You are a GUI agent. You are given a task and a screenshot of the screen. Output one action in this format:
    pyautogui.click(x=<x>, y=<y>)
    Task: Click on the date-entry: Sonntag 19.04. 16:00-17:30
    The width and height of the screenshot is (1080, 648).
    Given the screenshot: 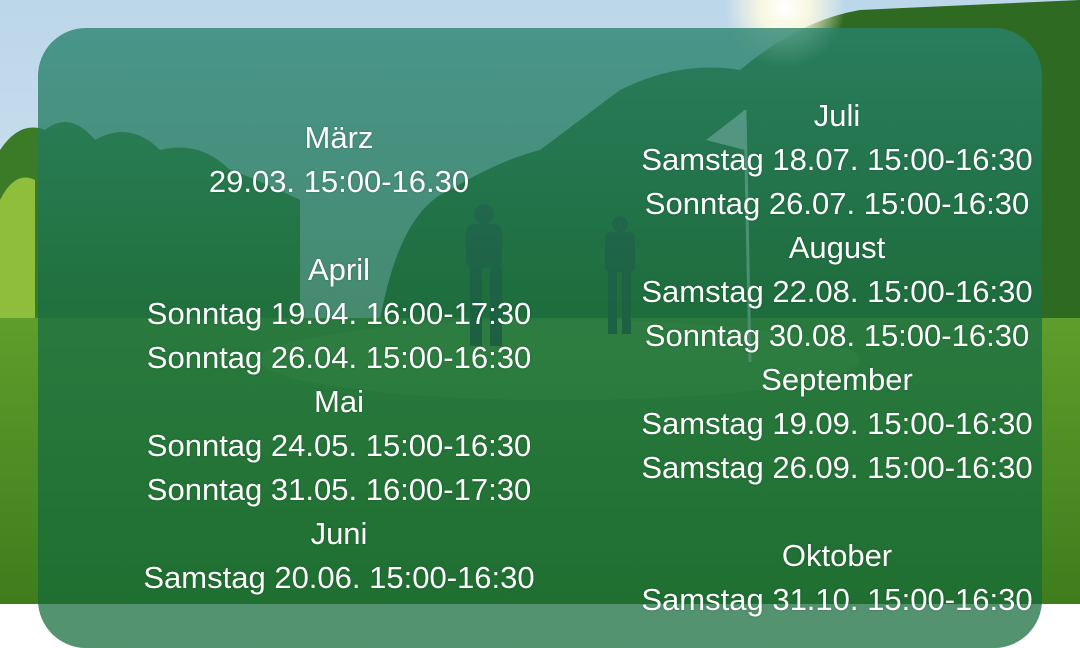 What is the action you would take?
    pyautogui.click(x=339, y=313)
    